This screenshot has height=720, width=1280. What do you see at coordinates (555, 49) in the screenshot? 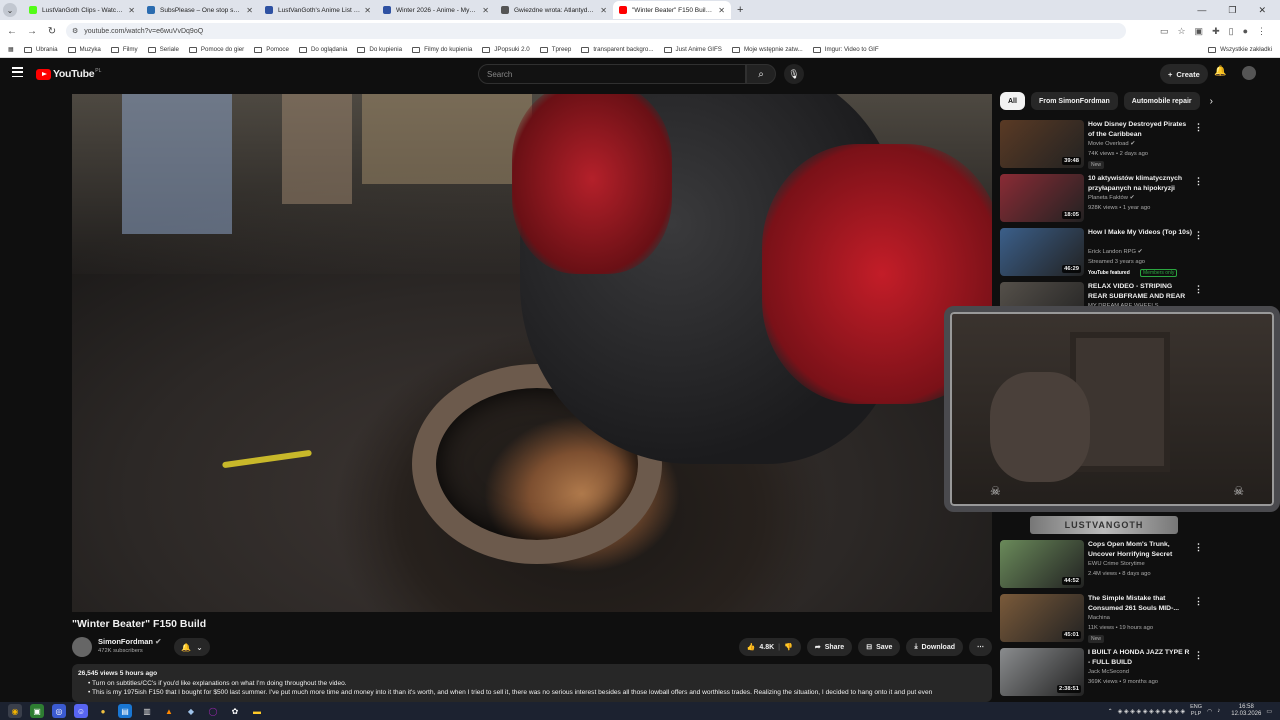
I see `bookmark-item: Tpreep` at bounding box center [555, 49].